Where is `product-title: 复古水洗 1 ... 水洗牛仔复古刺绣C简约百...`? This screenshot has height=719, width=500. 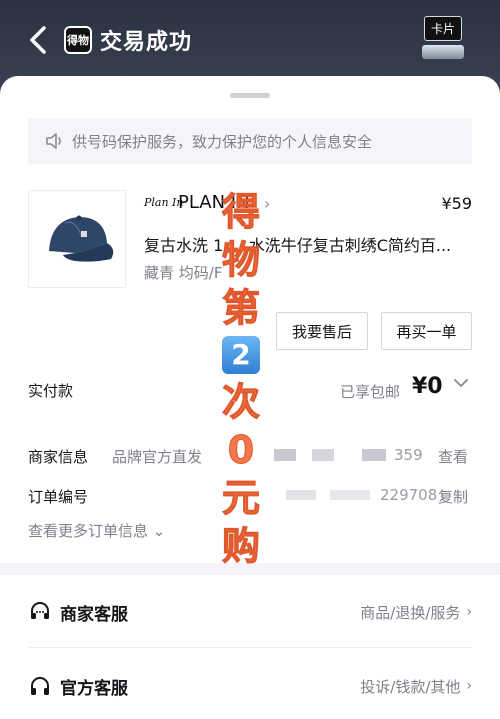
product-title: 复古水洗 1 ... 水洗牛仔复古刺绣C简约百... is located at coordinates (309, 244).